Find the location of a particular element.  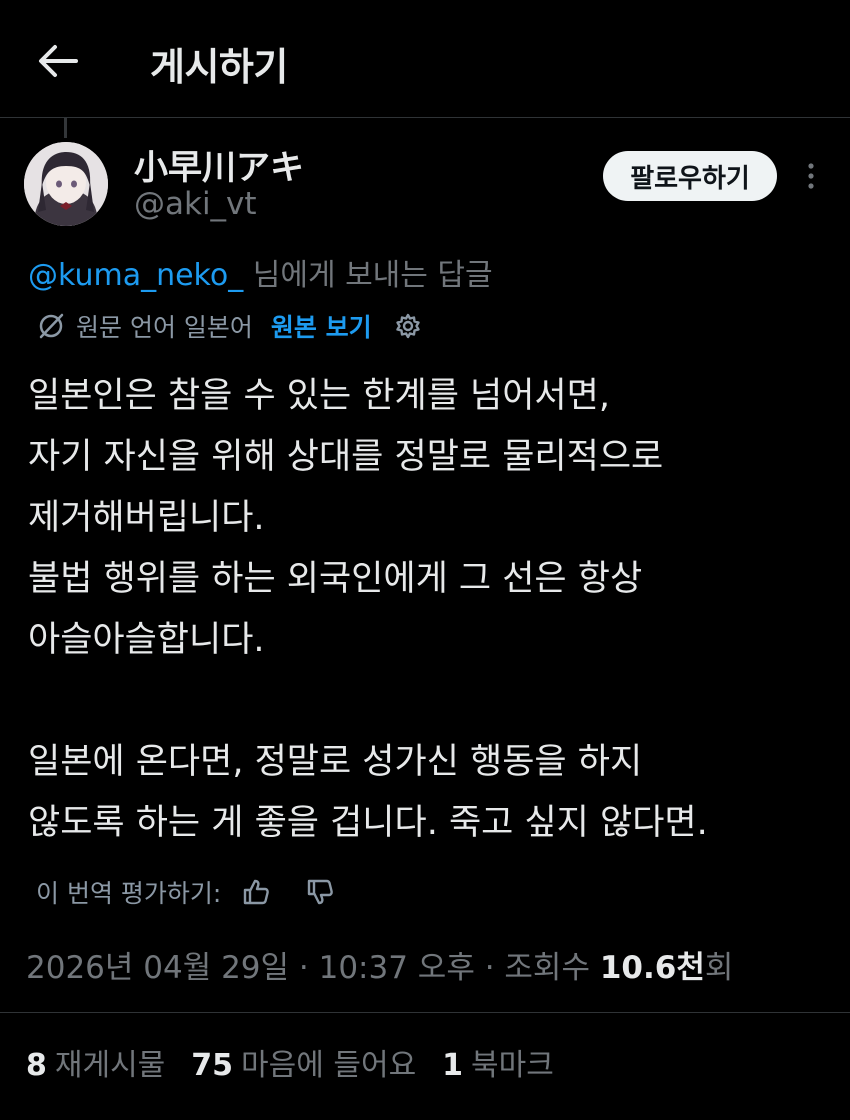

more-vertical-icon is located at coordinates (811, 176).